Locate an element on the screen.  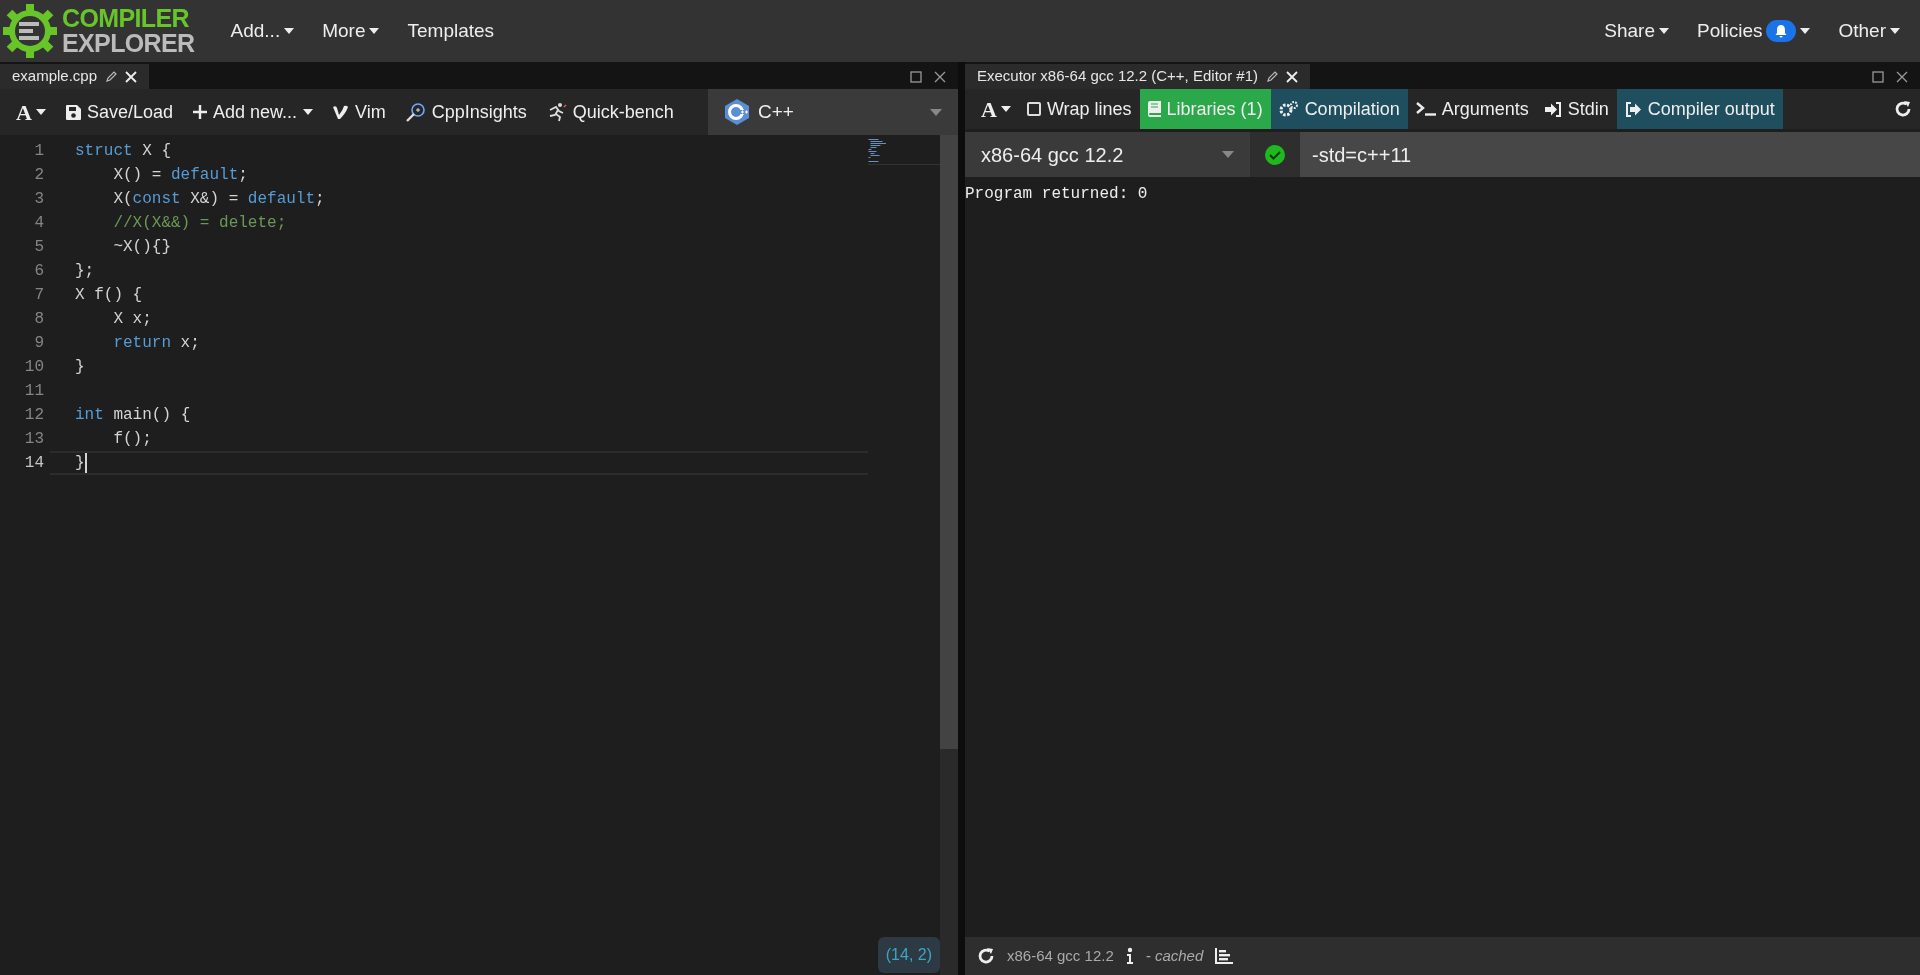
compiler-name: x86-64 gcc 12.2 is located at coordinates (1060, 955).